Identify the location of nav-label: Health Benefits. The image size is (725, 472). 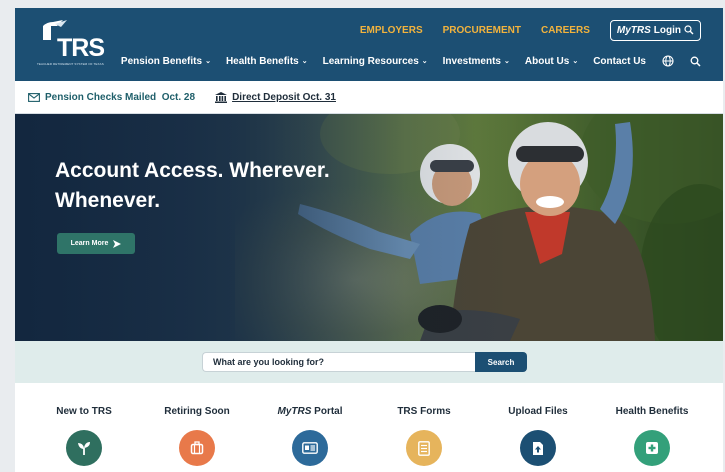
(262, 61).